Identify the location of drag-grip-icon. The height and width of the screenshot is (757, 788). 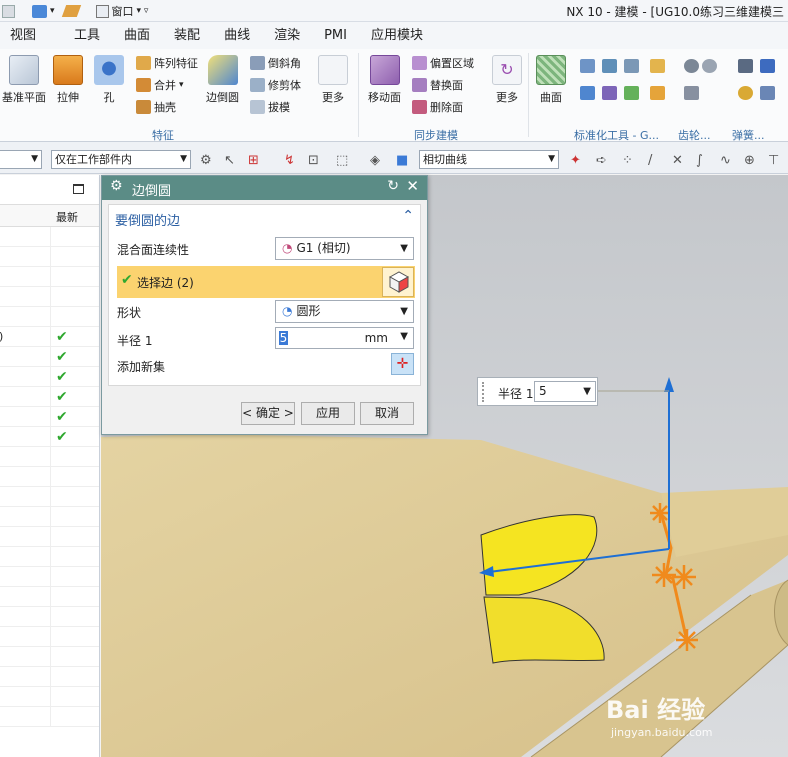
(484, 392).